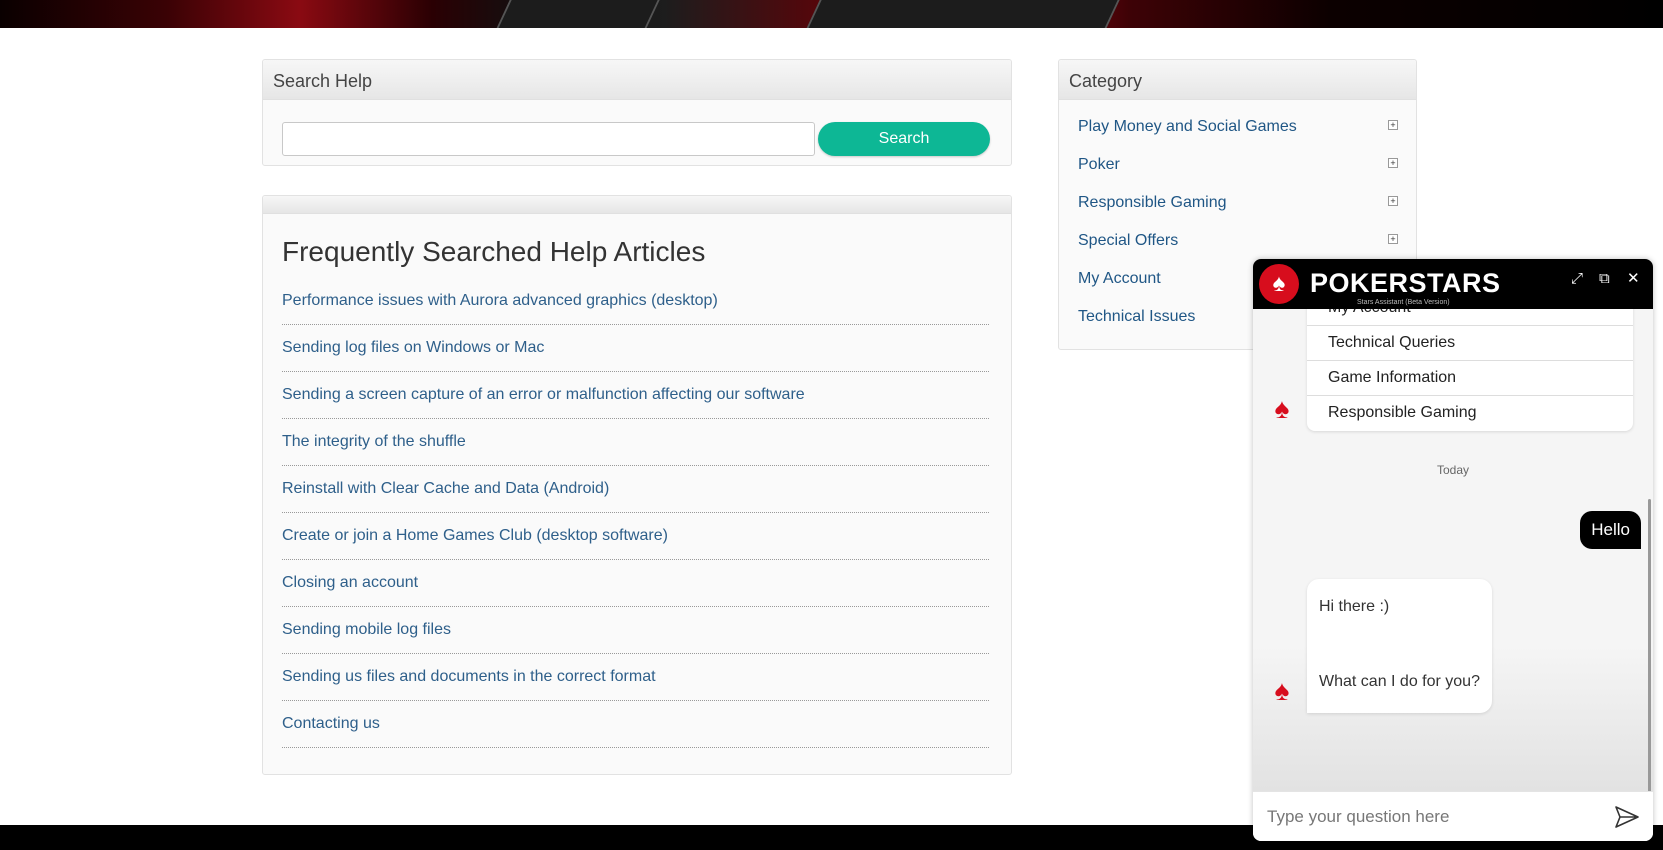  Describe the element at coordinates (904, 139) in the screenshot. I see `search-button: Search` at that location.